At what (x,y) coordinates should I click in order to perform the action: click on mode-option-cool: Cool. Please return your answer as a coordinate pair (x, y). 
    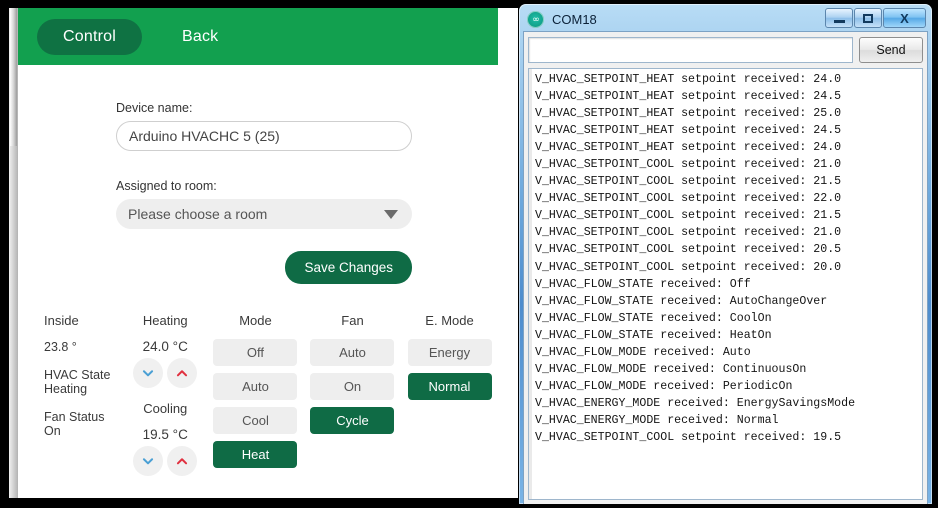
    Looking at the image, I should click on (255, 420).